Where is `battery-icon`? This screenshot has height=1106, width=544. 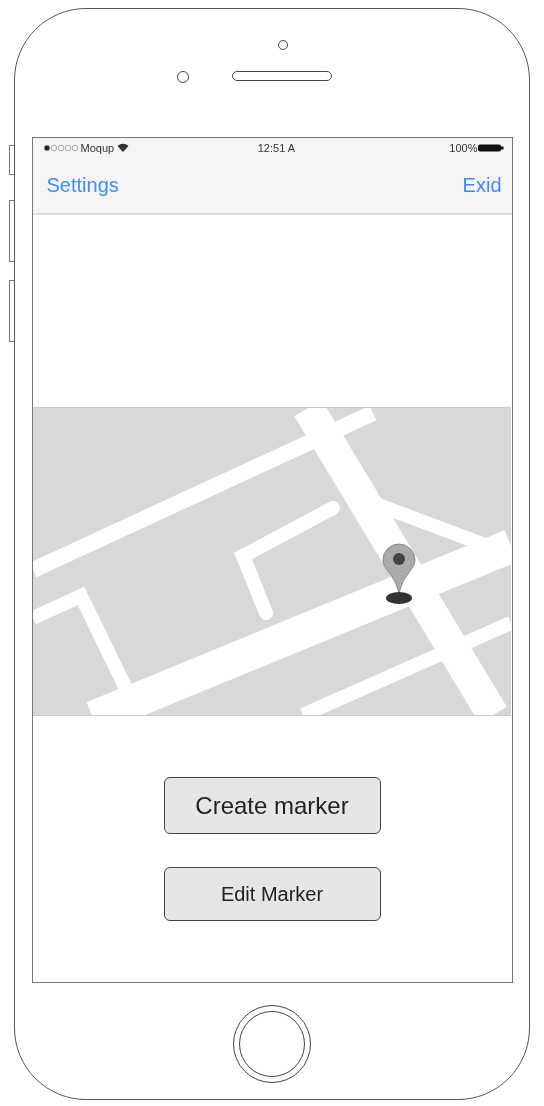
battery-icon is located at coordinates (490, 148).